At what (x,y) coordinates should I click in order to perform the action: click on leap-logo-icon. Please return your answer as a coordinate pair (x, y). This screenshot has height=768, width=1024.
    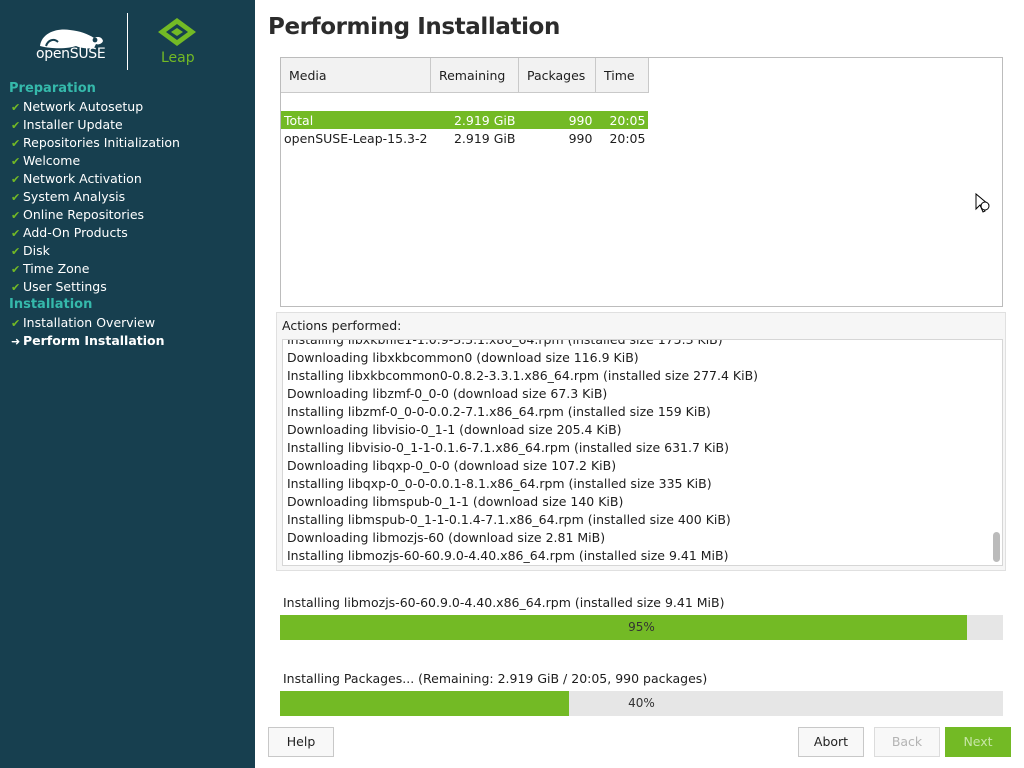
    Looking at the image, I should click on (177, 32).